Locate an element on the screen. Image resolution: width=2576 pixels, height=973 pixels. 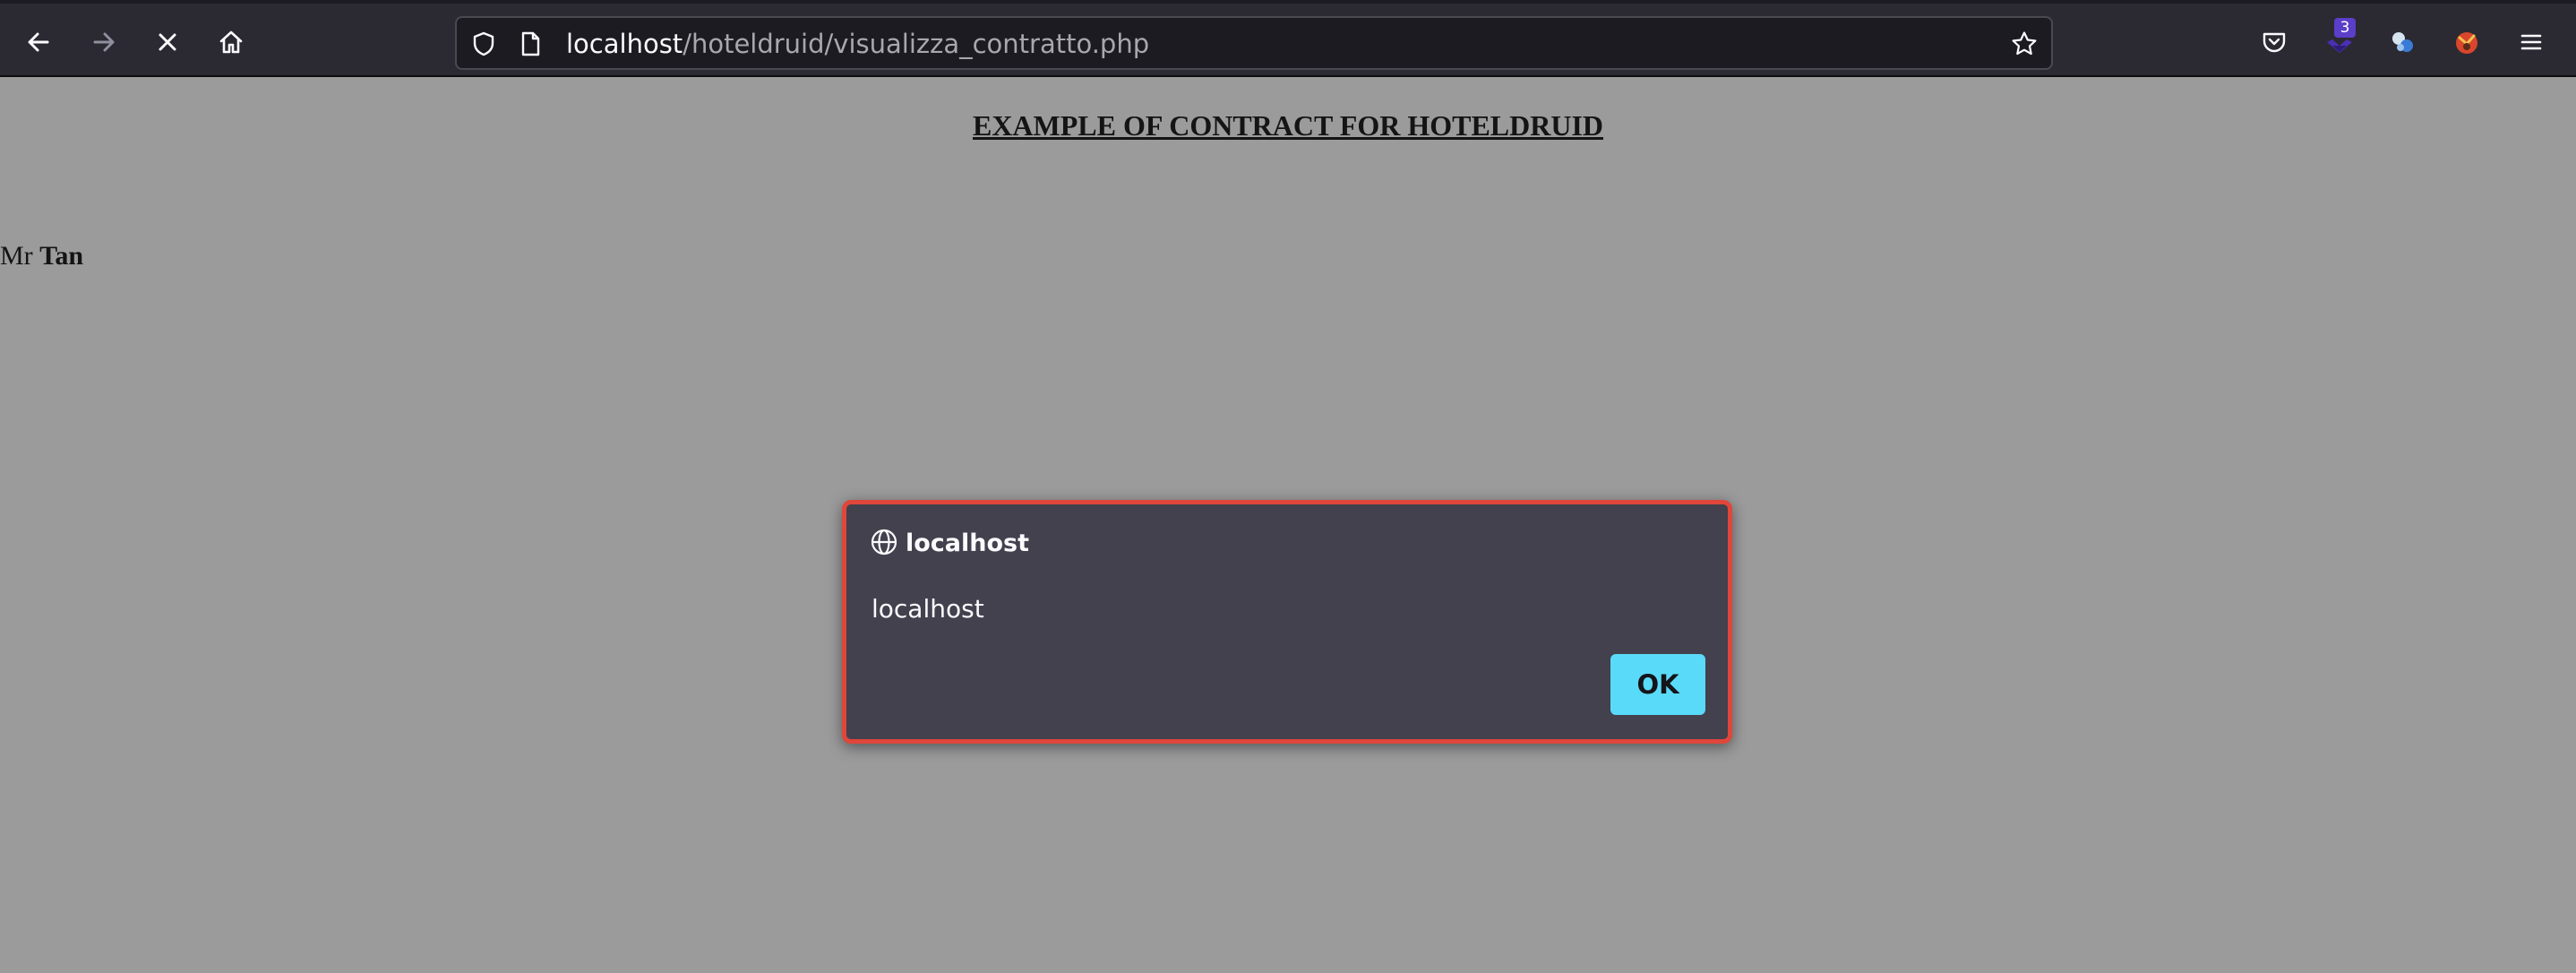
globe-icon is located at coordinates (884, 544).